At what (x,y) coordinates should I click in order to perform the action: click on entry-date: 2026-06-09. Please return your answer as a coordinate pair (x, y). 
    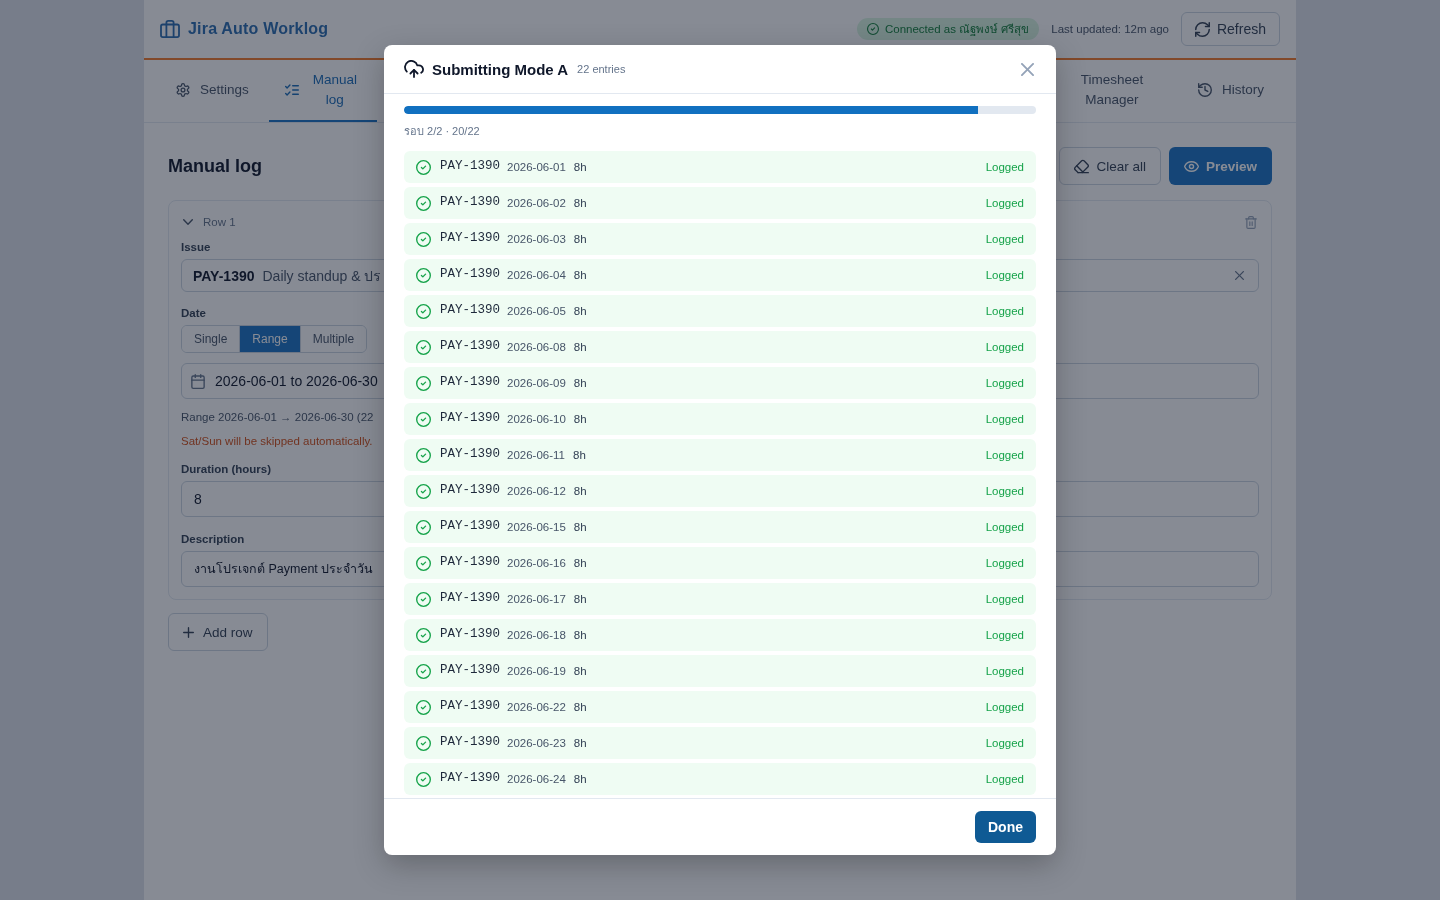
    Looking at the image, I should click on (536, 383).